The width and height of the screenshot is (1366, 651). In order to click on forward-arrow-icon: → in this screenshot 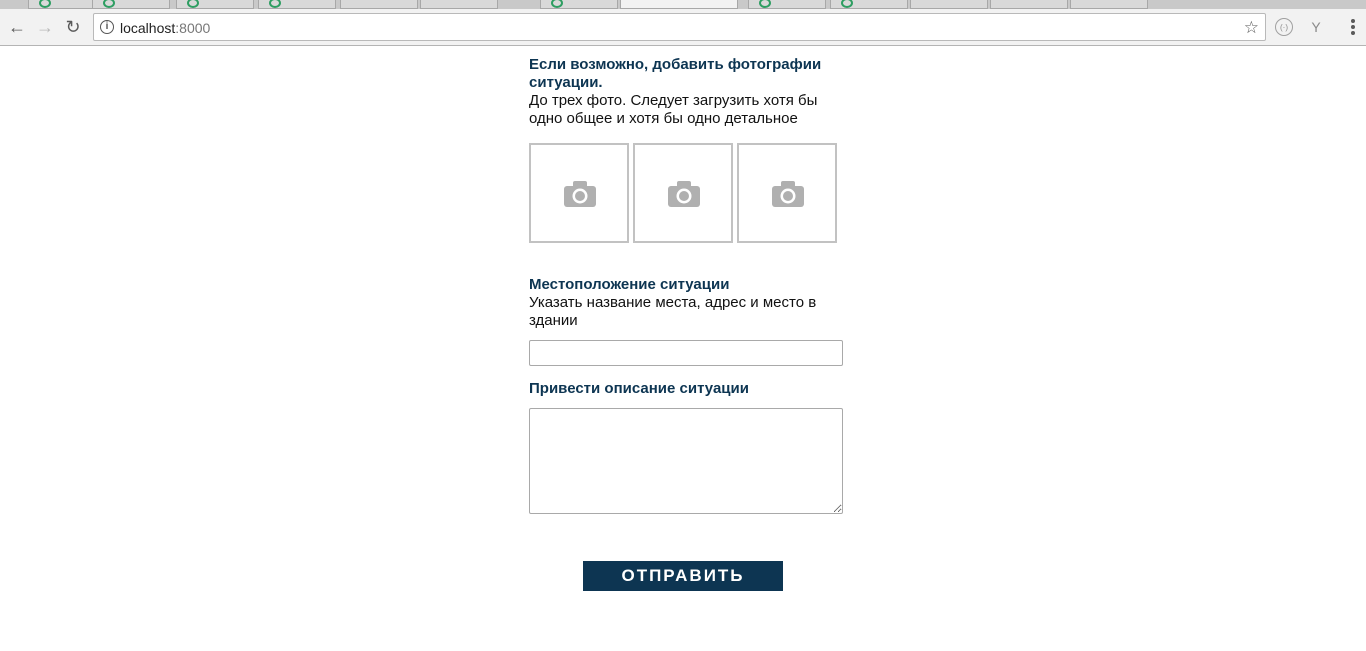, I will do `click(45, 26)`.